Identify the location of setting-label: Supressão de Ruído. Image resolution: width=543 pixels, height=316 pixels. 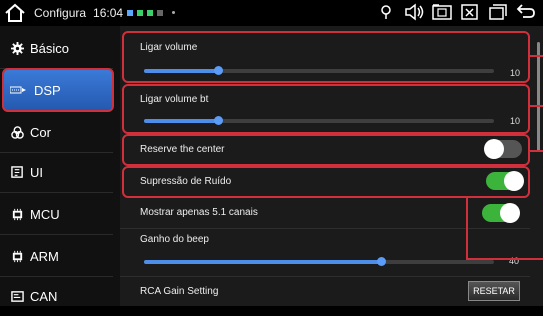
(186, 181).